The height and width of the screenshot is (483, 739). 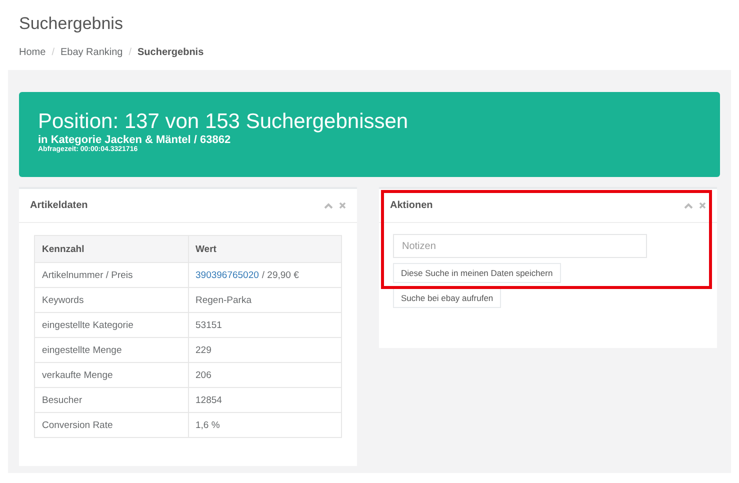 What do you see at coordinates (411, 205) in the screenshot?
I see `panel-title: Aktionen` at bounding box center [411, 205].